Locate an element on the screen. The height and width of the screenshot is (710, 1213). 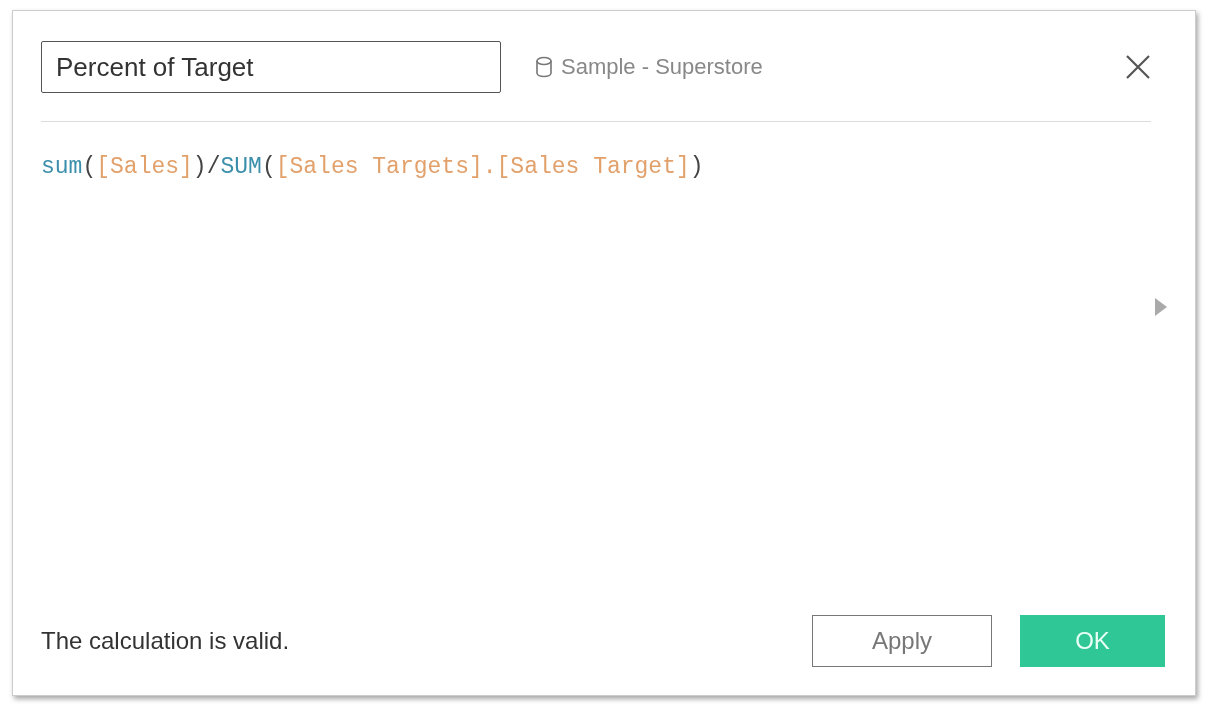
name-field: Percent of Target is located at coordinates (271, 67).